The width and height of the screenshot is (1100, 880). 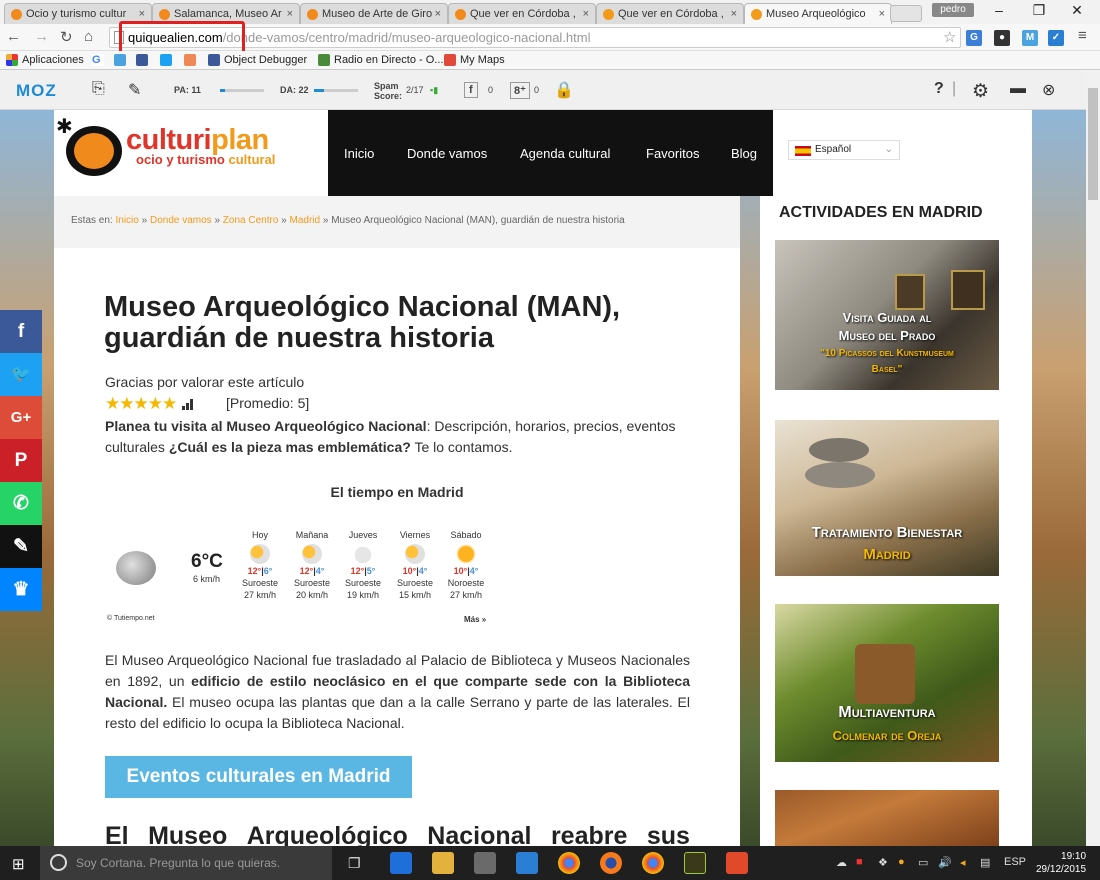 I want to click on favicon-icon, so click(x=164, y=14).